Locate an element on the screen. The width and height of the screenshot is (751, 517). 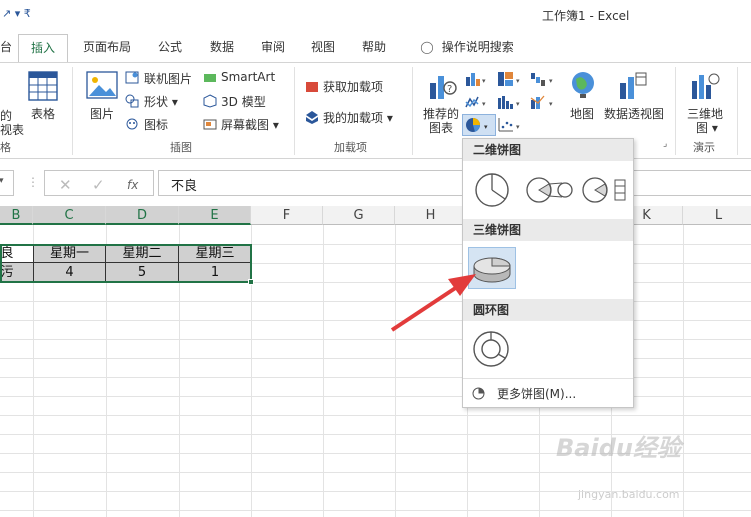
tab-review: 审阅 is located at coordinates (273, 48).